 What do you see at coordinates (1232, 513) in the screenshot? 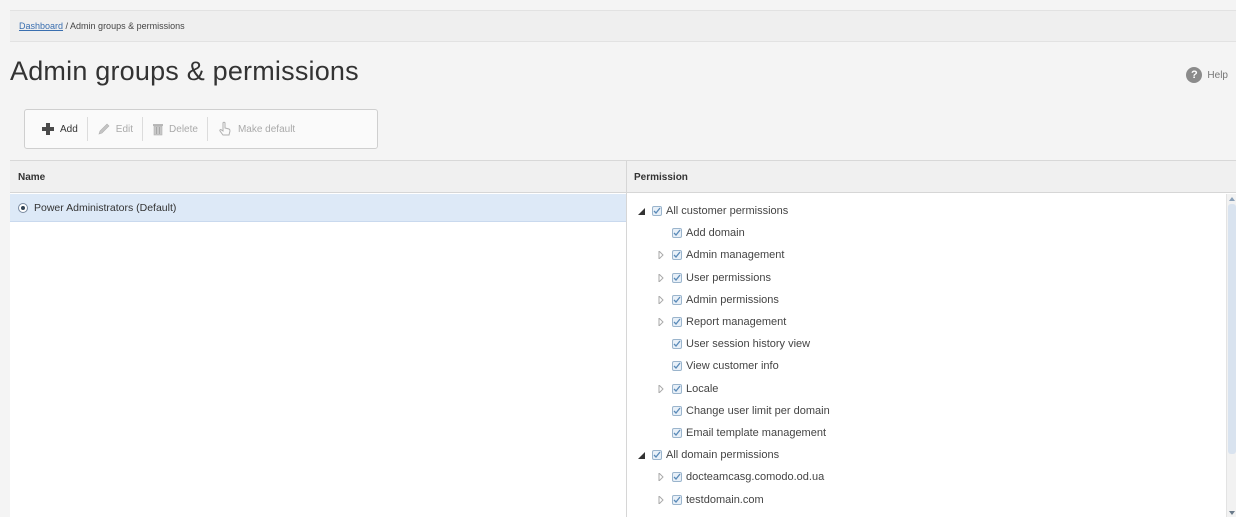
I see `scroll-down-arrow-icon` at bounding box center [1232, 513].